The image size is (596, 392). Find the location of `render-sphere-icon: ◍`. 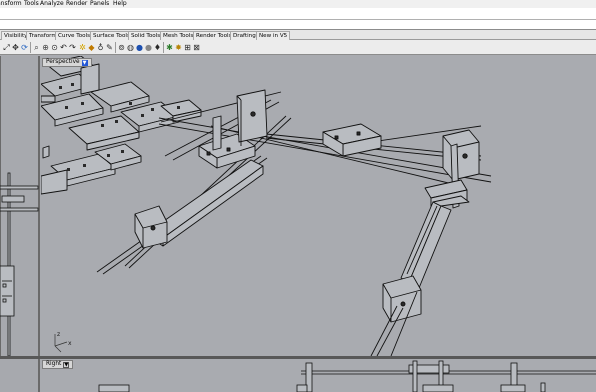

render-sphere-icon: ◍ is located at coordinates (130, 47).